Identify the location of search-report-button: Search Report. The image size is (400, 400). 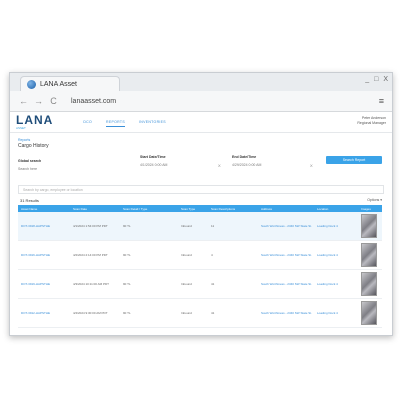
(354, 160).